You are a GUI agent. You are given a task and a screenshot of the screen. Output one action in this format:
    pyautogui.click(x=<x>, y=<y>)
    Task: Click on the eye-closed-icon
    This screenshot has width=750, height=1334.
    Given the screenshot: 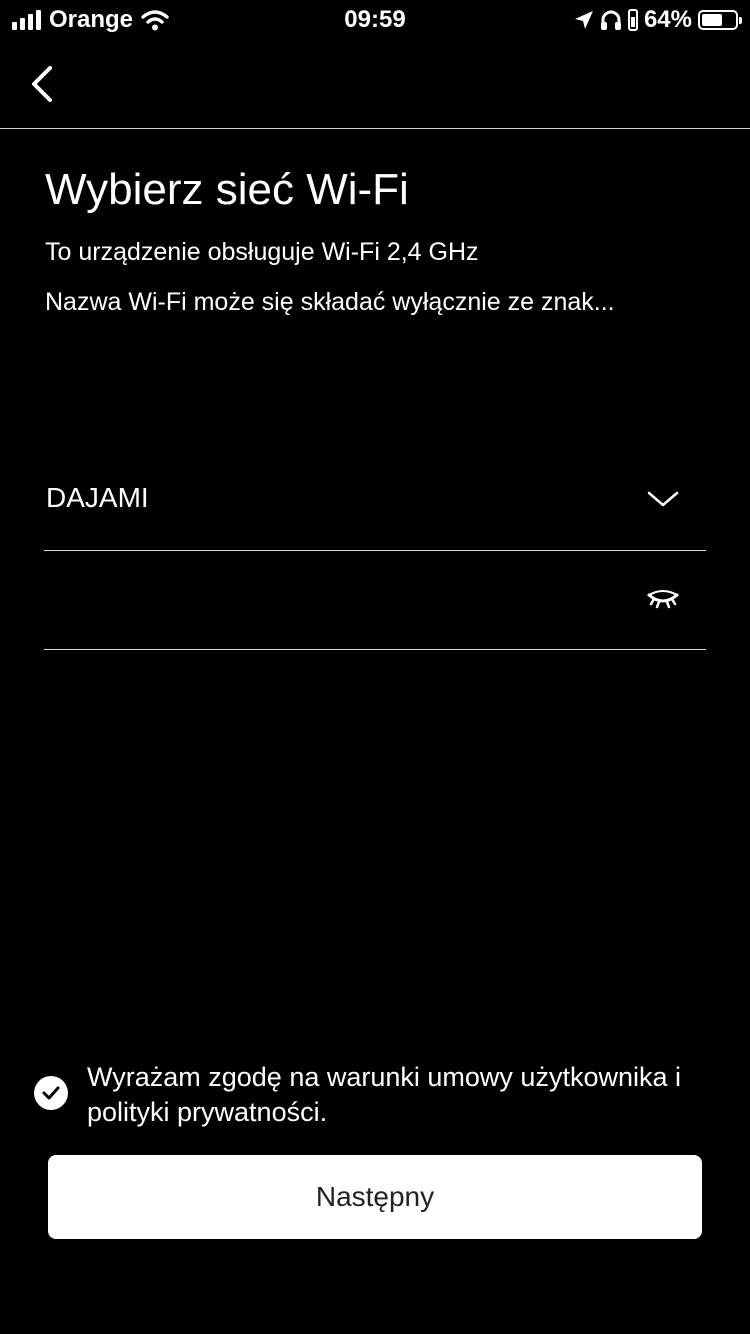 What is the action you would take?
    pyautogui.click(x=663, y=600)
    